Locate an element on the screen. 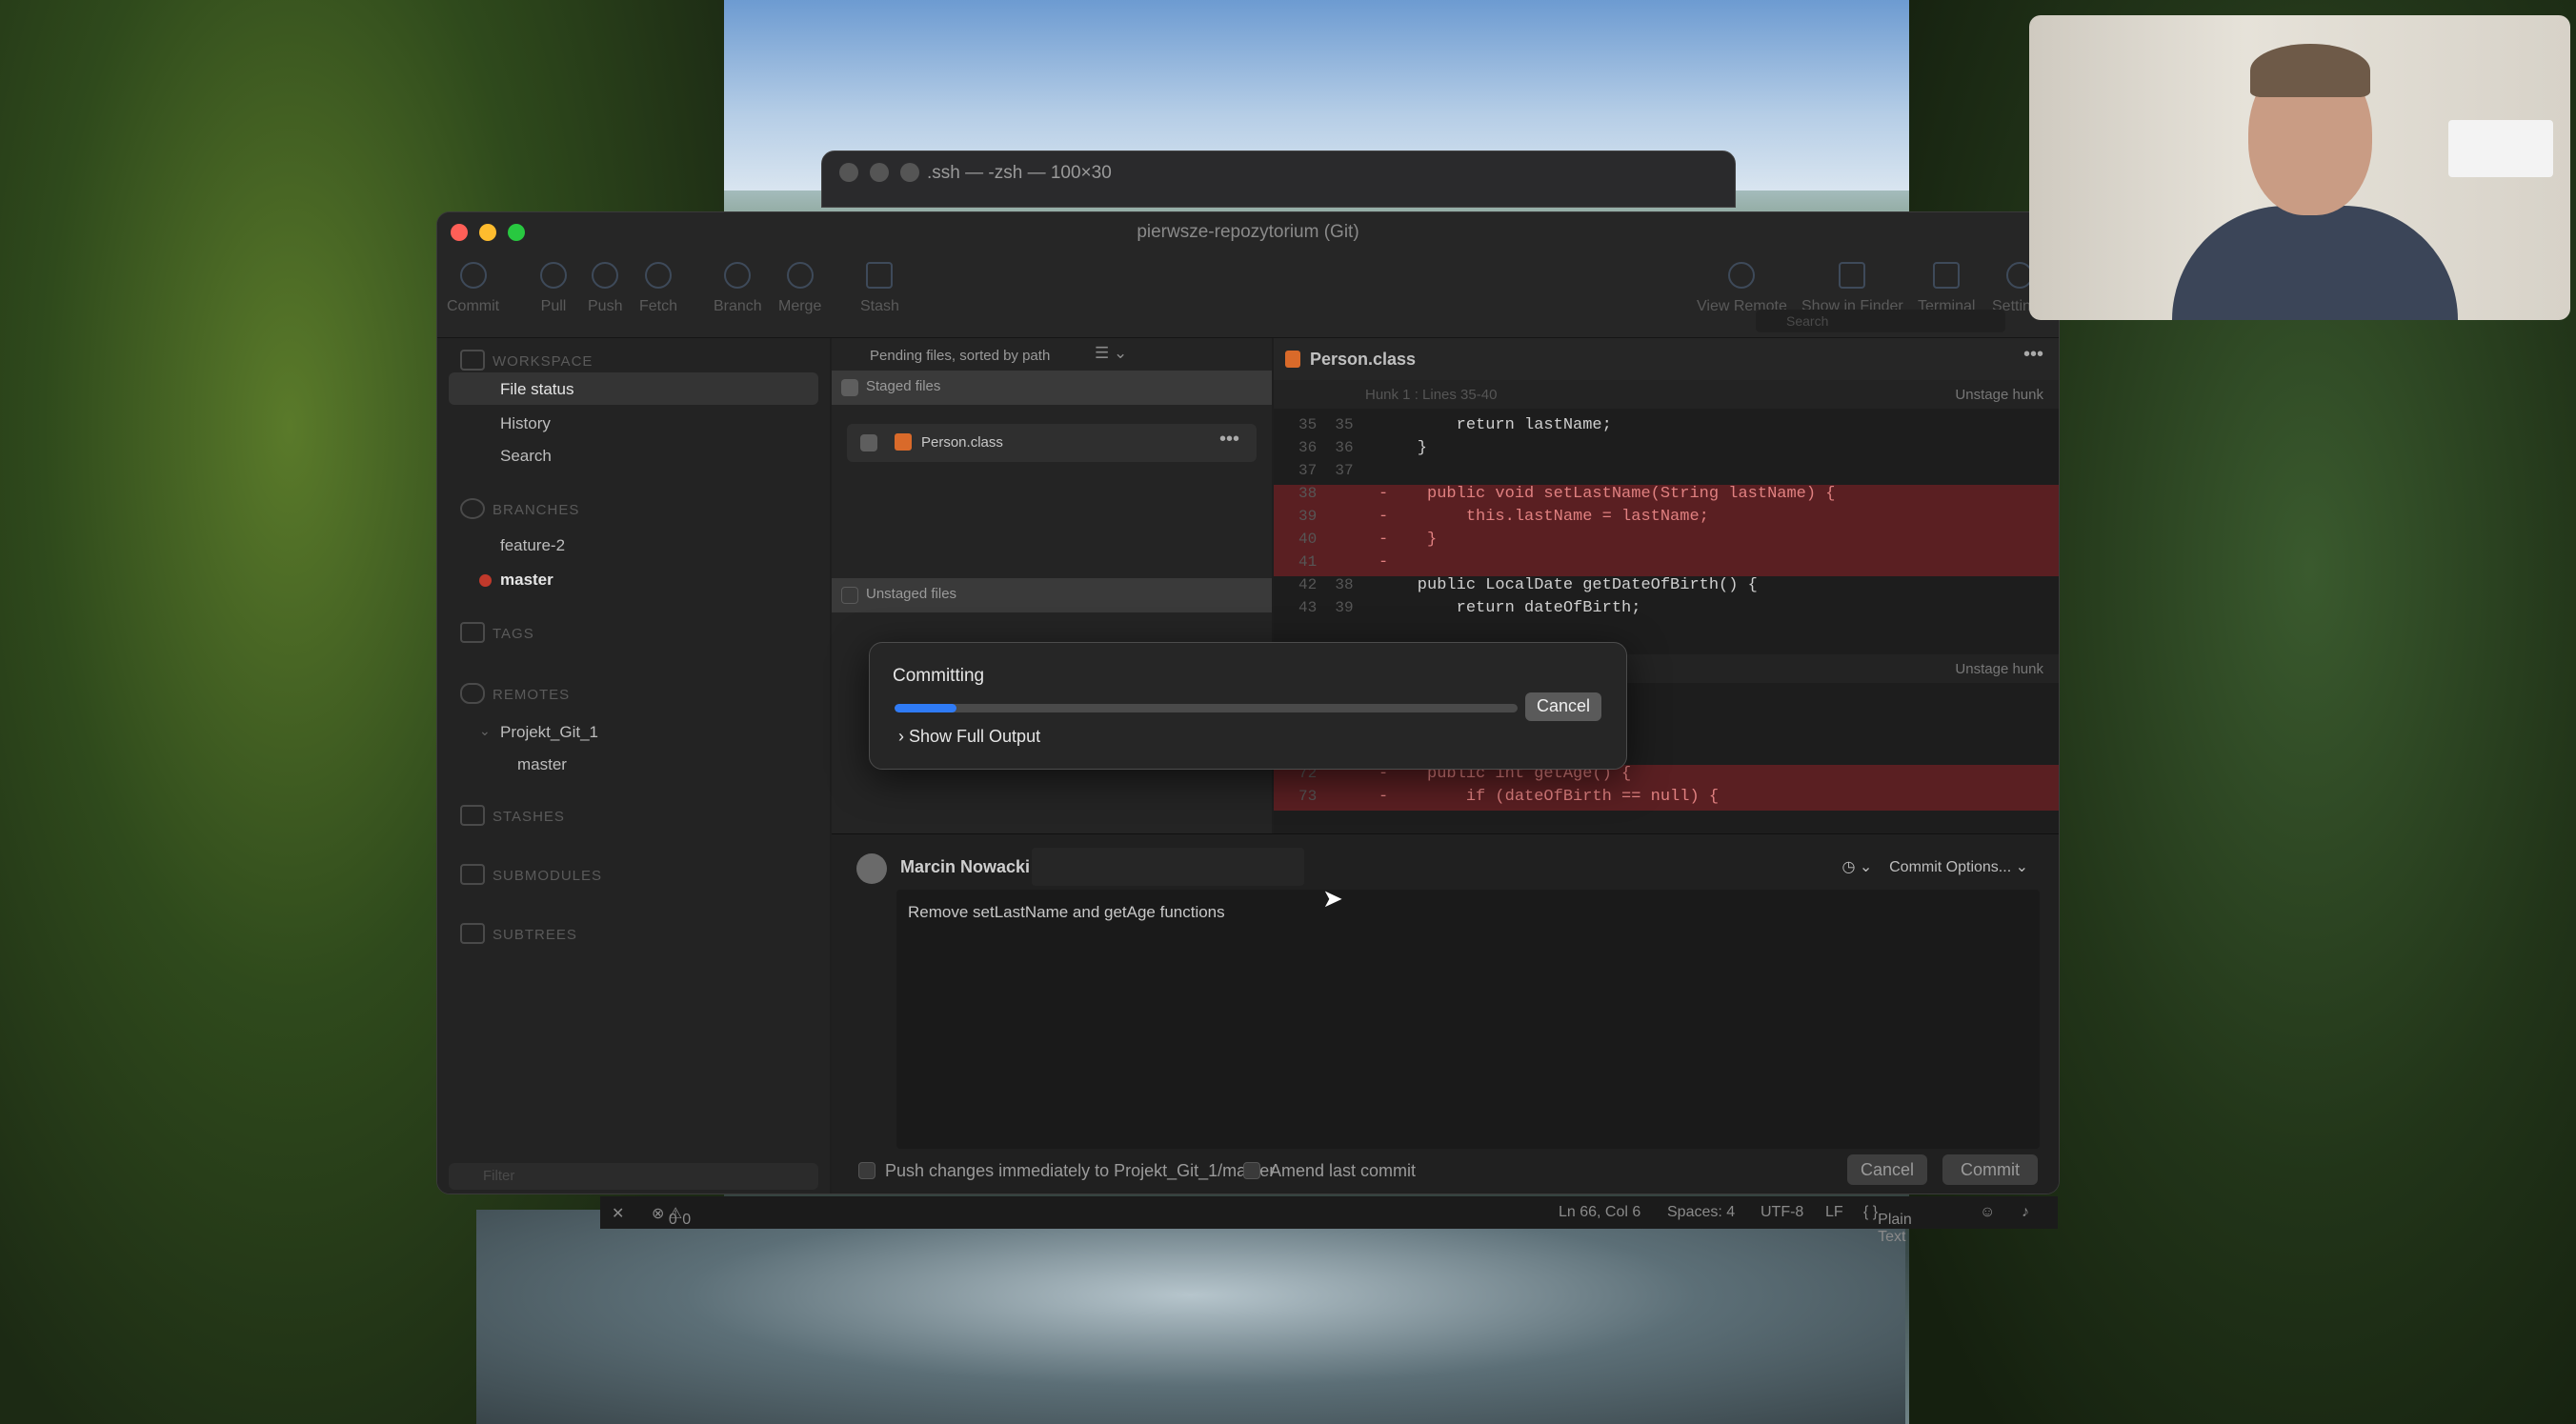  diff-line: 39 - this.lastName = lastName; is located at coordinates (1666, 519).